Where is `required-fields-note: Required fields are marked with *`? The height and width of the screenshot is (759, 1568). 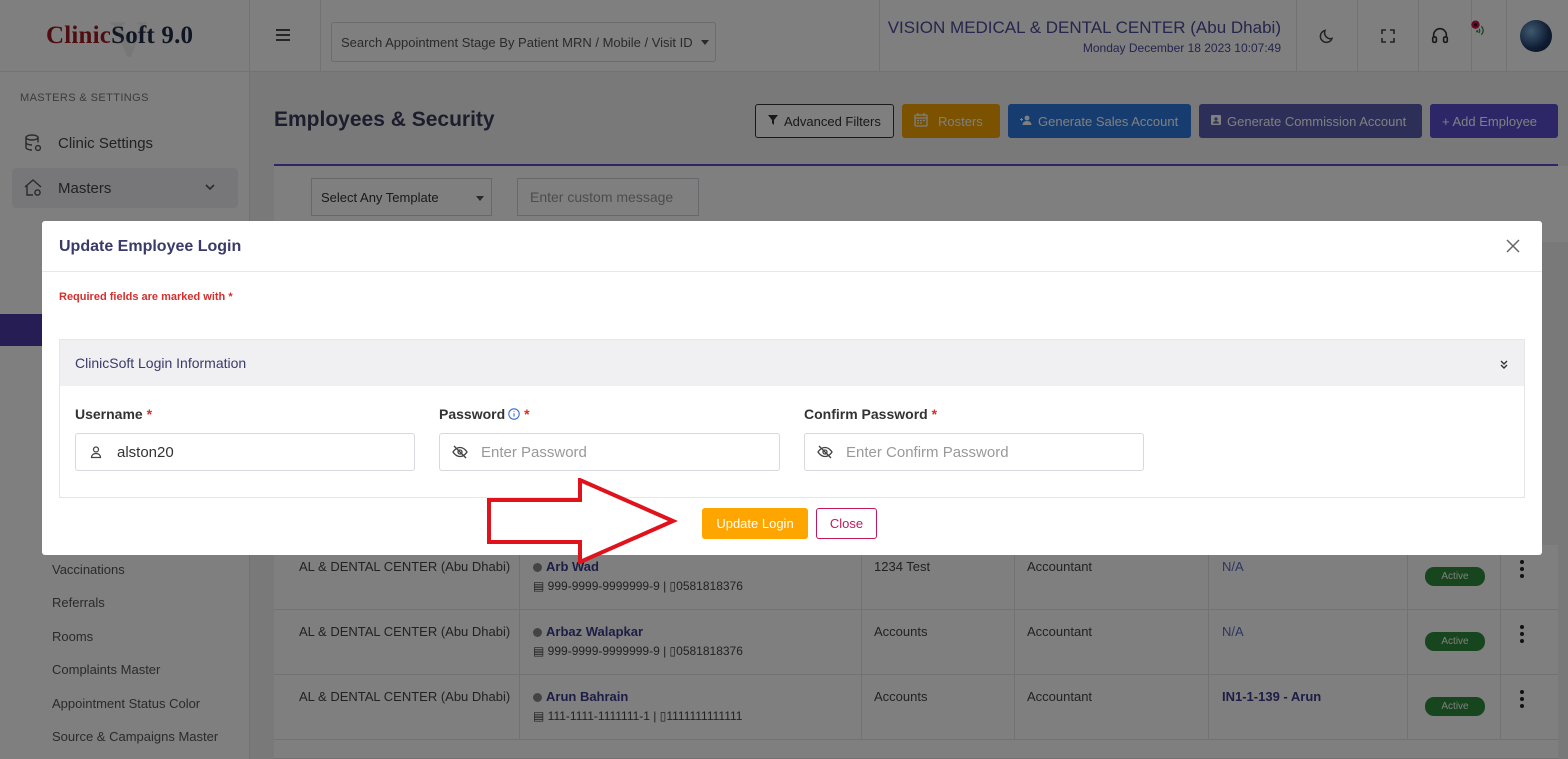 required-fields-note: Required fields are marked with * is located at coordinates (146, 297).